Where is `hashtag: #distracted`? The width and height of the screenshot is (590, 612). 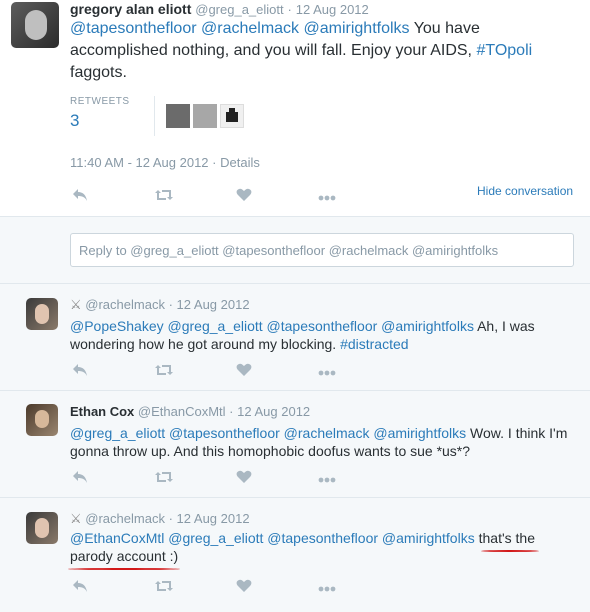 hashtag: #distracted is located at coordinates (374, 344).